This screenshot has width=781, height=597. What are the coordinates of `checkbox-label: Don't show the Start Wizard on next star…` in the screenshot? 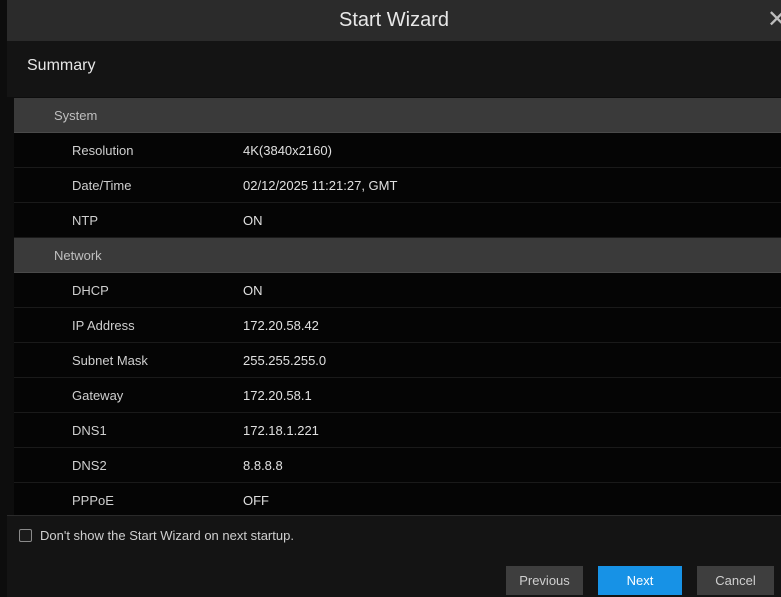 It's located at (167, 535).